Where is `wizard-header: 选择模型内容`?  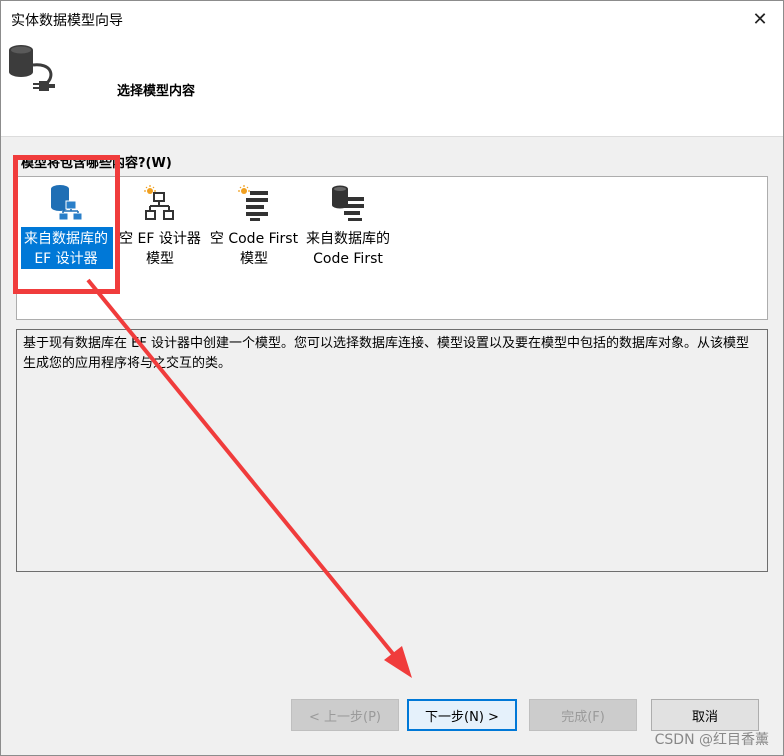
wizard-header: 选择模型内容 is located at coordinates (392, 87).